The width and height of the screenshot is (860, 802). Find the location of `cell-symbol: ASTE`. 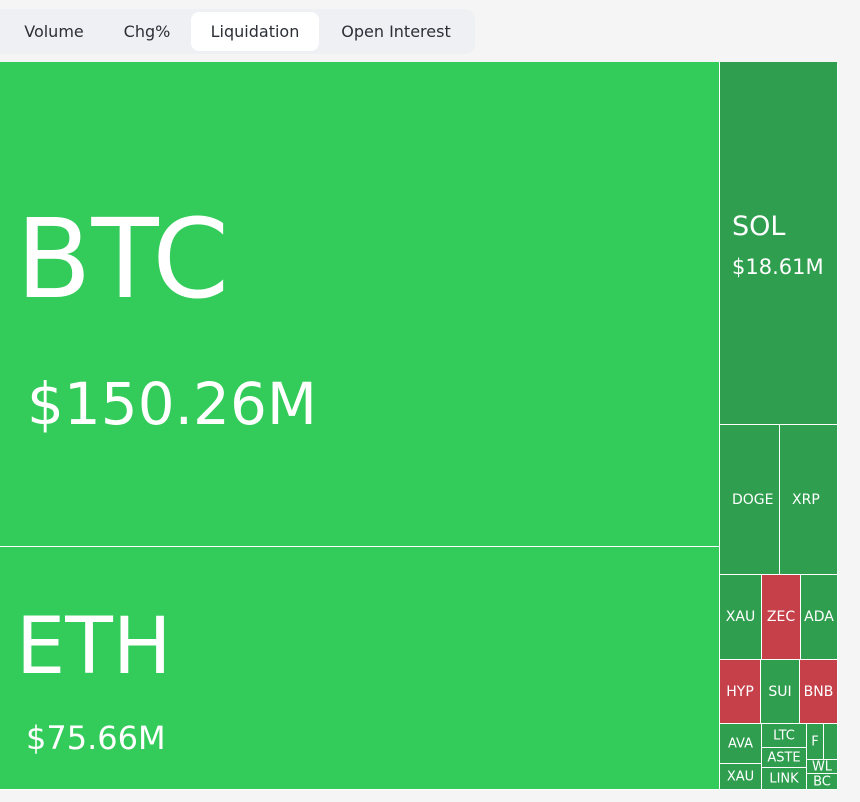

cell-symbol: ASTE is located at coordinates (784, 757).